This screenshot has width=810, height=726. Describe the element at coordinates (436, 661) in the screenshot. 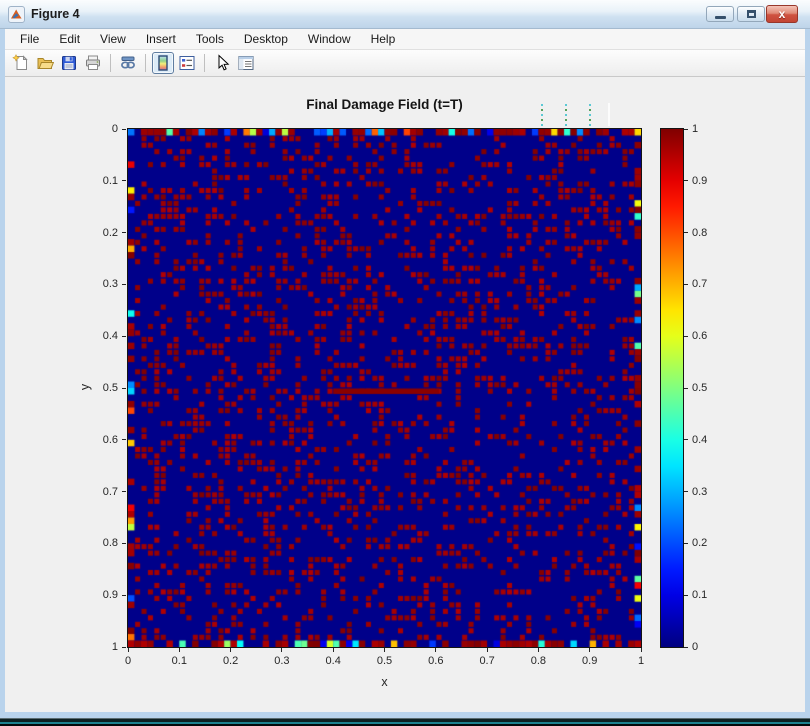

I see `x-tick-label: 0.6` at that location.